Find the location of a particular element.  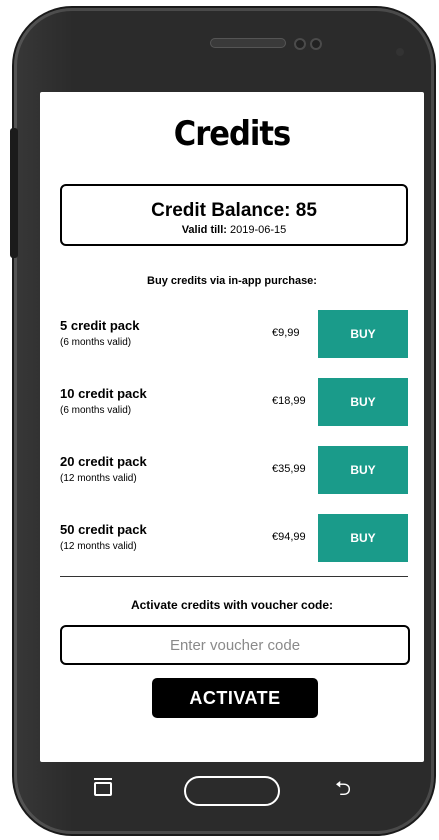

back-icon: ⮌ is located at coordinates (343, 789).